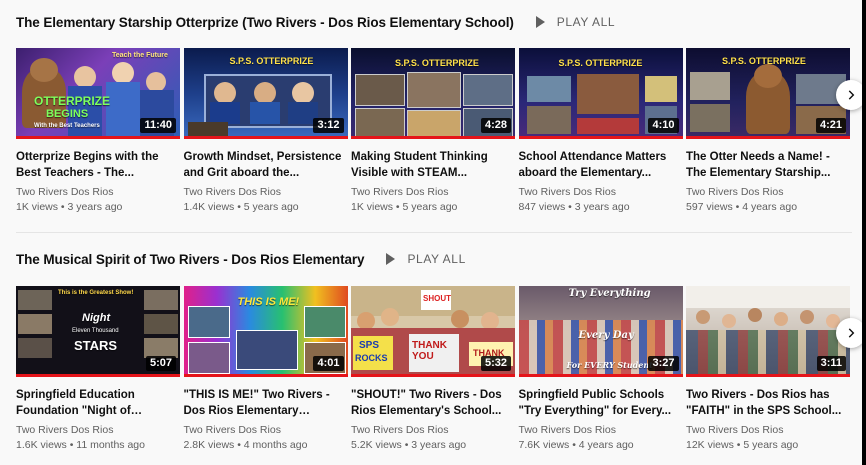  Describe the element at coordinates (495, 125) in the screenshot. I see `duration-badge: 4:28` at that location.